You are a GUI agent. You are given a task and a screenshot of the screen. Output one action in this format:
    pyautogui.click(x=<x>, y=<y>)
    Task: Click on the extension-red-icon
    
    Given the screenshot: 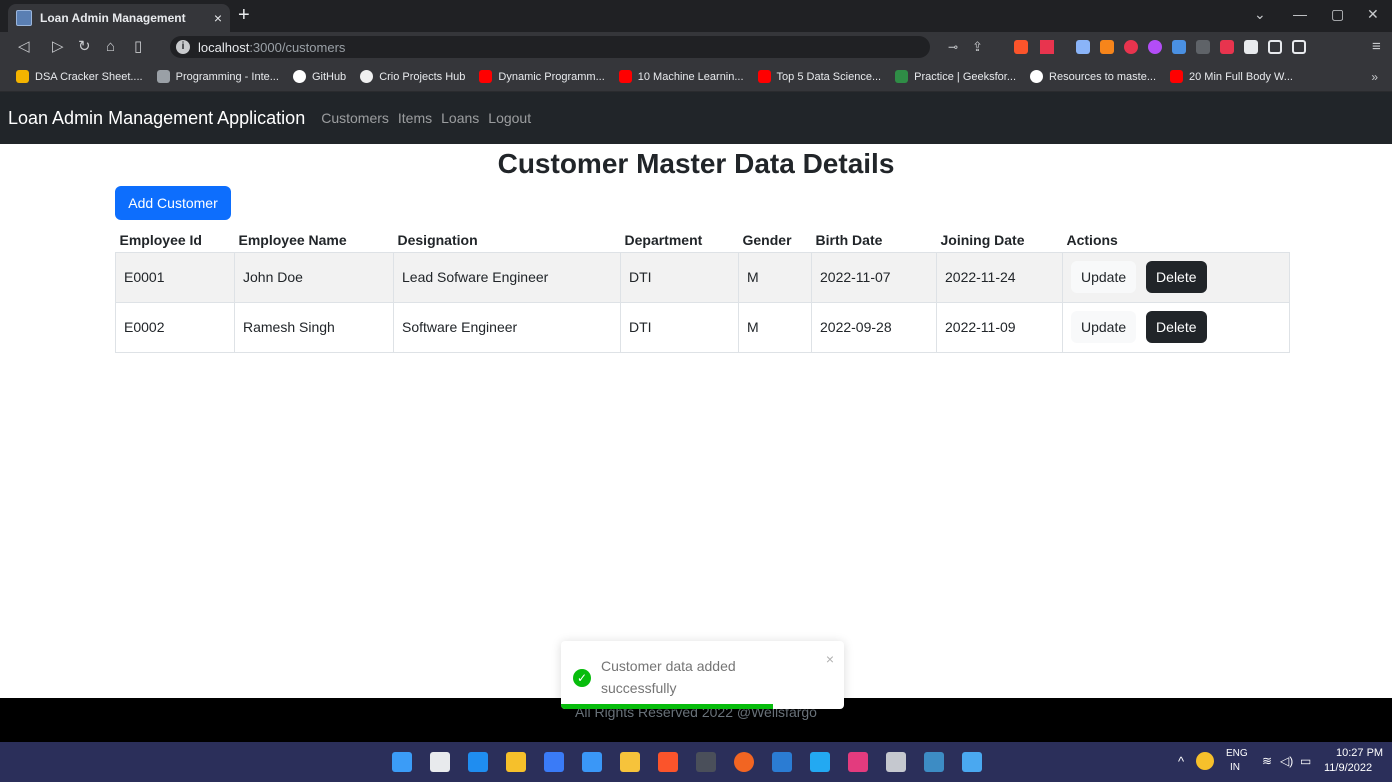 What is the action you would take?
    pyautogui.click(x=1131, y=47)
    